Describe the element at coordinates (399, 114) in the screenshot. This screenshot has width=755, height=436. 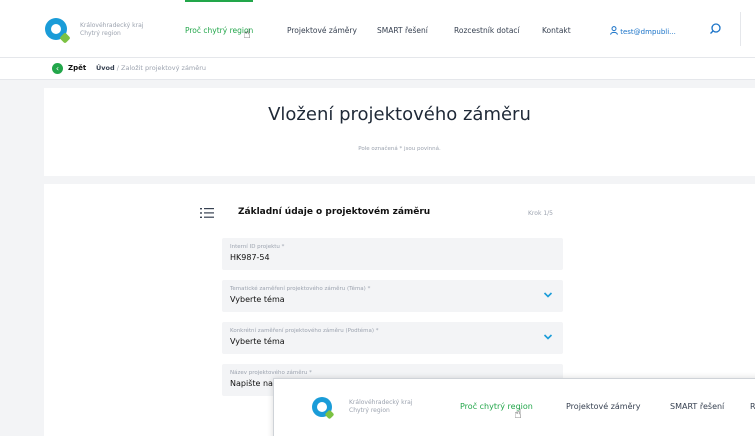
I see `page-title: Vložení projektového záměru` at that location.